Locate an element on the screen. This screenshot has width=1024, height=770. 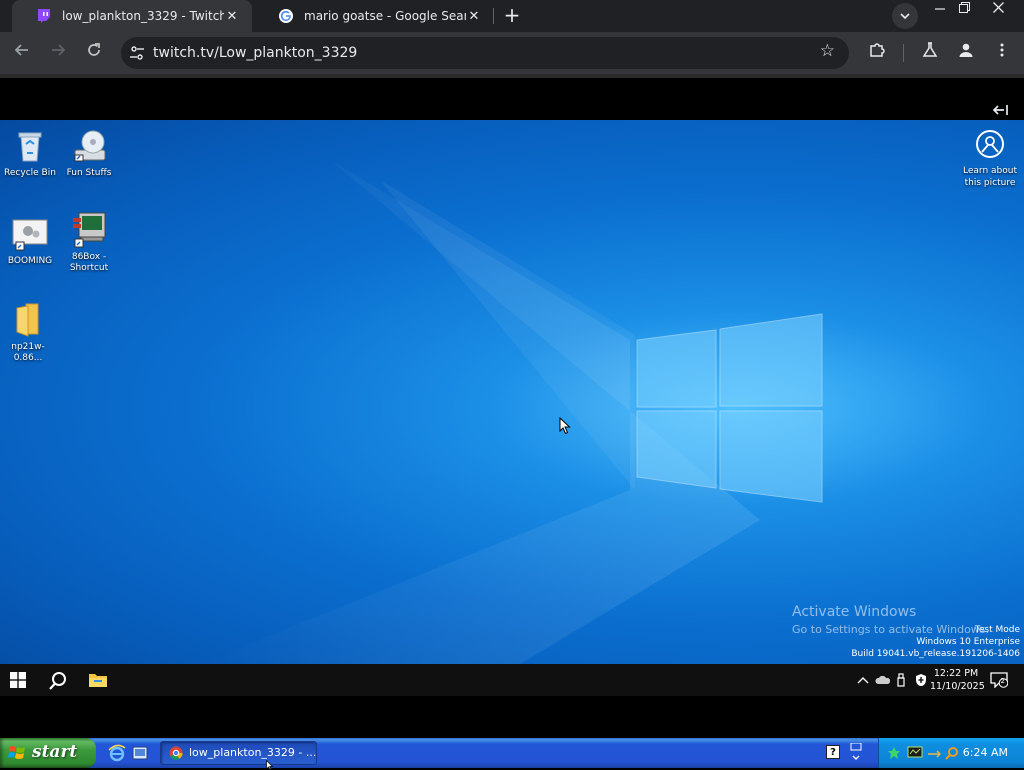
forward-button is located at coordinates (58, 53).